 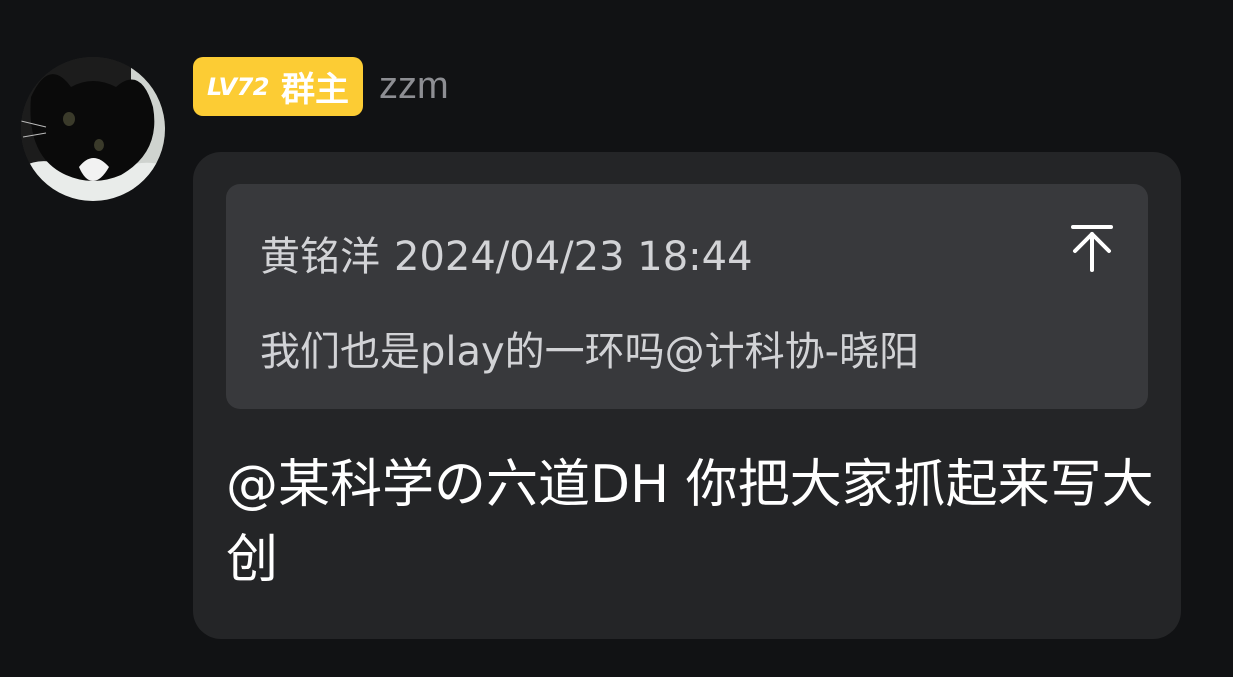 I want to click on badge-level: LV72, so click(x=238, y=86).